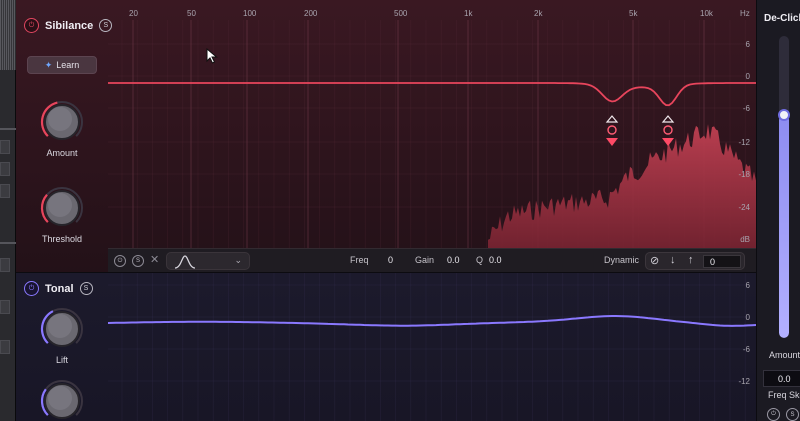  What do you see at coordinates (432, 94) in the screenshot?
I see `sibilance-eq-curve` at bounding box center [432, 94].